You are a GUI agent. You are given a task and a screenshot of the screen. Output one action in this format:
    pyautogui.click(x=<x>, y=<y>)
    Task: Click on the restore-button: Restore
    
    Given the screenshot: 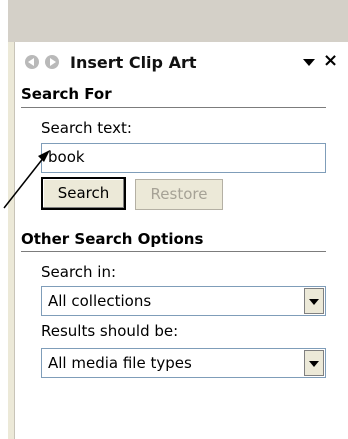 What is the action you would take?
    pyautogui.click(x=179, y=194)
    